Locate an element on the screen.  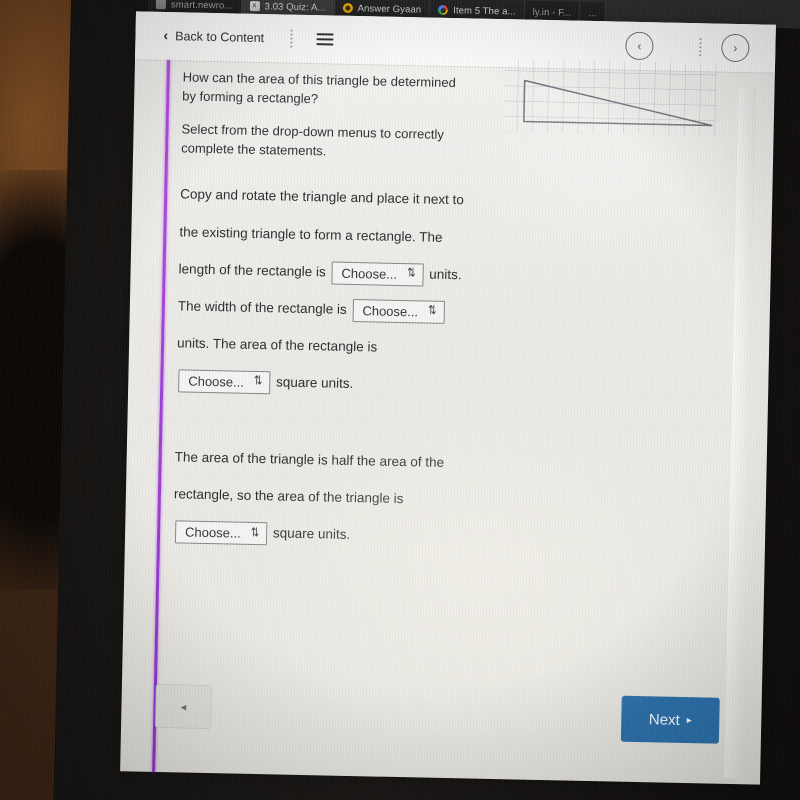
triangle-left-icon: ◂ is located at coordinates (183, 707).